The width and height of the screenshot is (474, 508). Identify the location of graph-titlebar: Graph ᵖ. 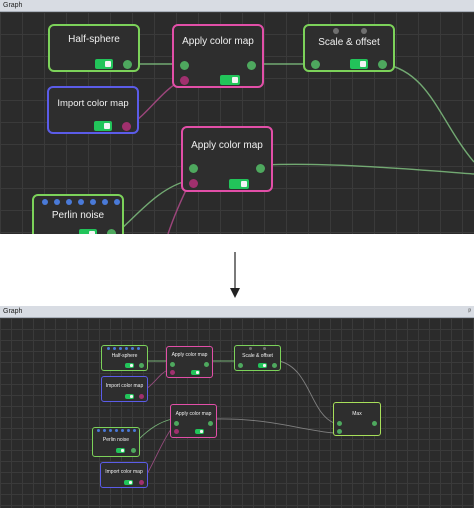
(237, 312).